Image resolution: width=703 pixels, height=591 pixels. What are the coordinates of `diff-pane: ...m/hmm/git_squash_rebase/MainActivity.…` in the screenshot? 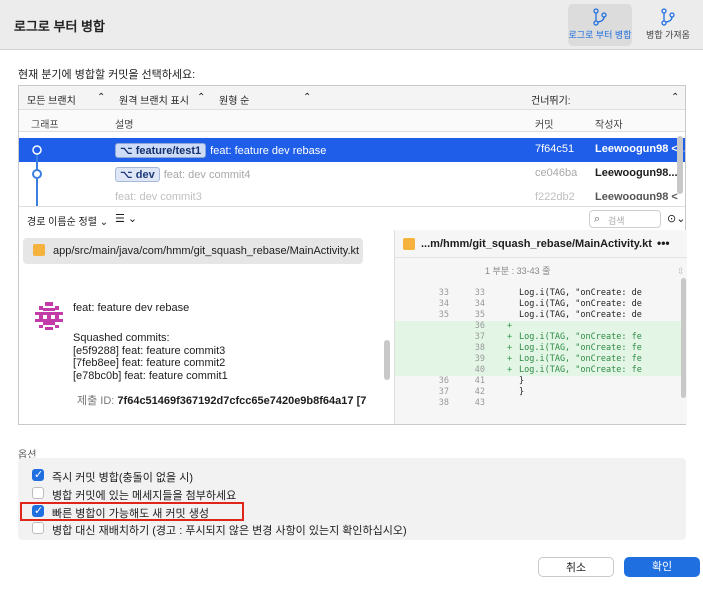 It's located at (541, 327).